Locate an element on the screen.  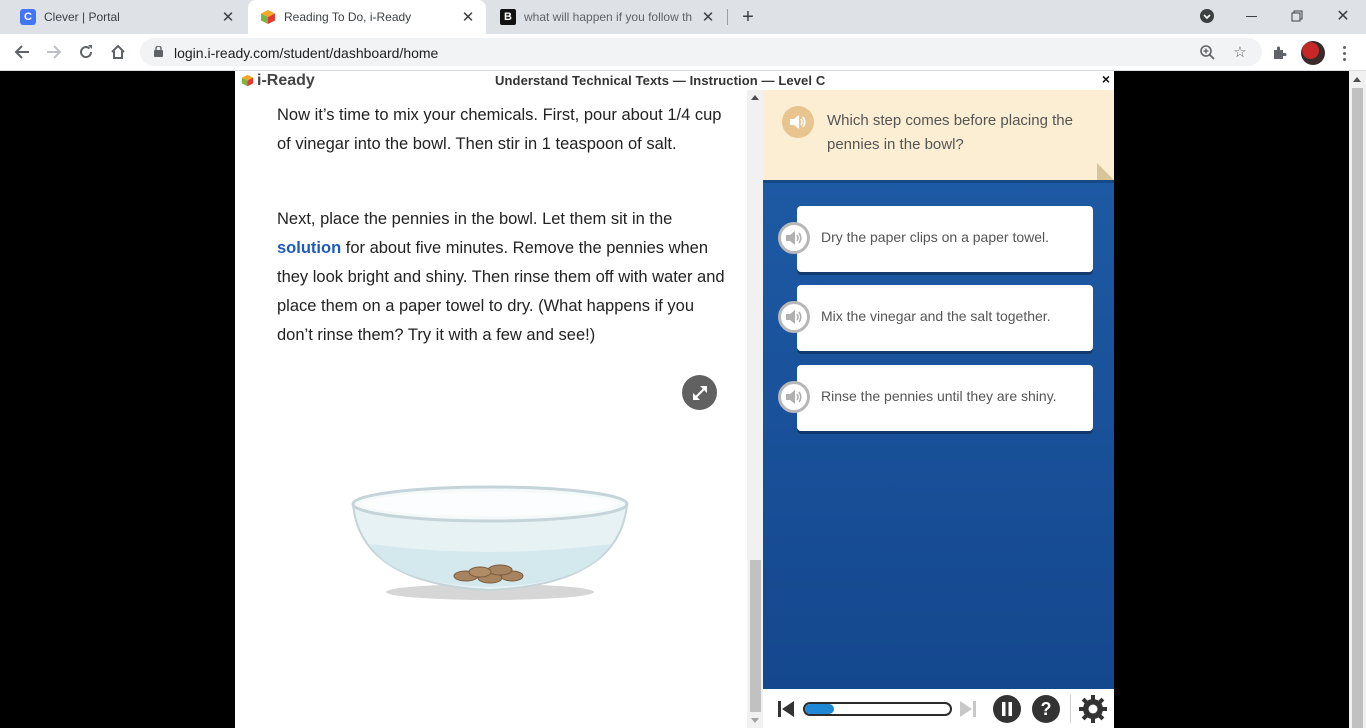
expand-arrows-icon is located at coordinates (699, 392).